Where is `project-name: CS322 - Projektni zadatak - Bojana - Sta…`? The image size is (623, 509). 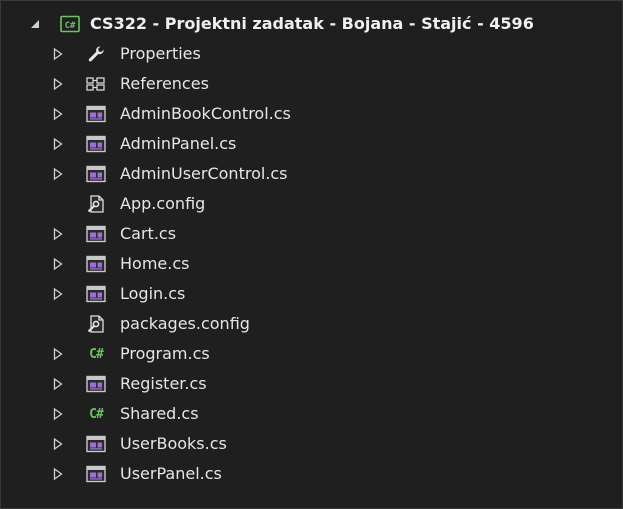
project-name: CS322 - Projektni zadatak - Bojana - Sta… is located at coordinates (312, 23).